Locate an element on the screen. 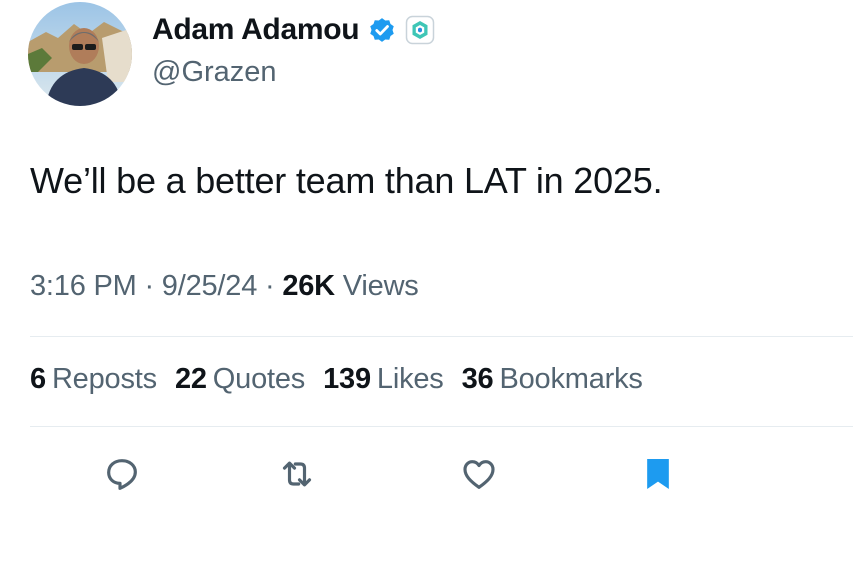 Image resolution: width=853 pixels, height=562 pixels. views-count: 26K is located at coordinates (308, 286).